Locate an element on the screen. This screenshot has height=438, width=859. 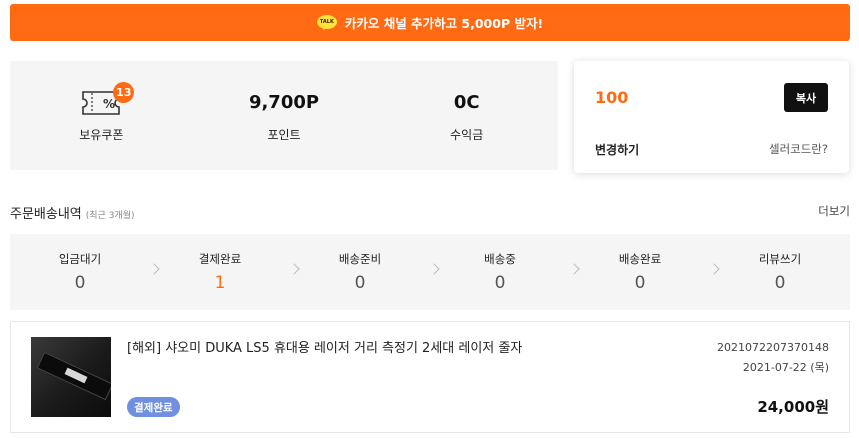
order-date: 2021-07-22 (목) is located at coordinates (785, 367).